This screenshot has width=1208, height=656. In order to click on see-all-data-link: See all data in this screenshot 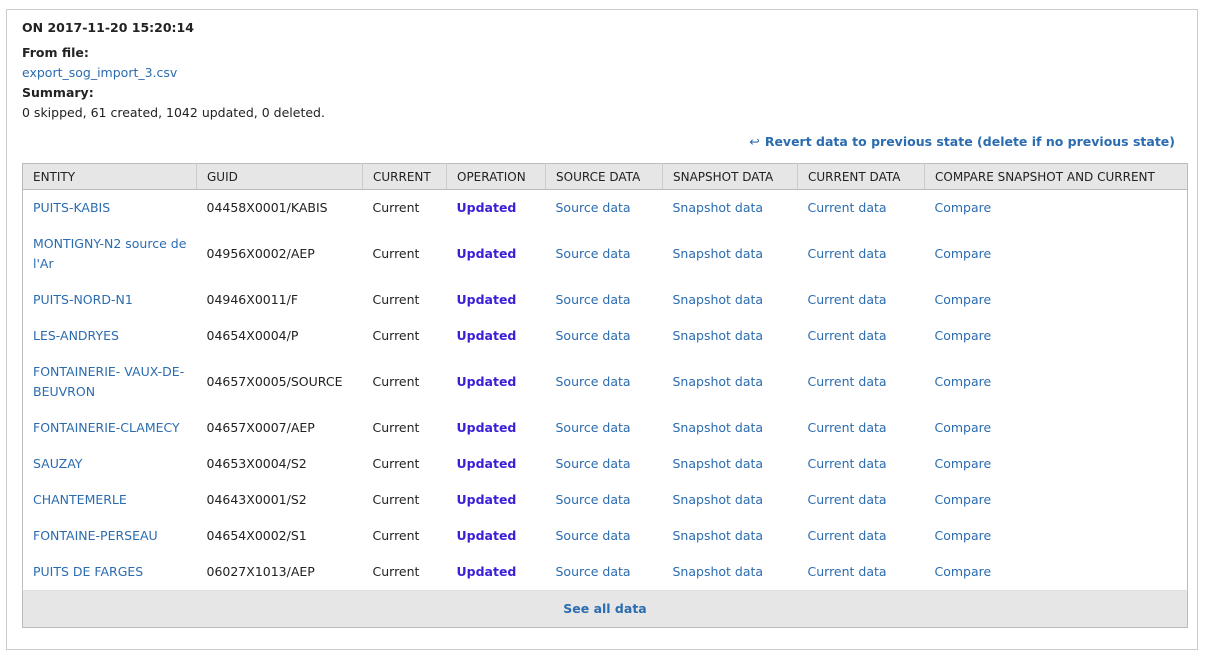, I will do `click(604, 608)`.